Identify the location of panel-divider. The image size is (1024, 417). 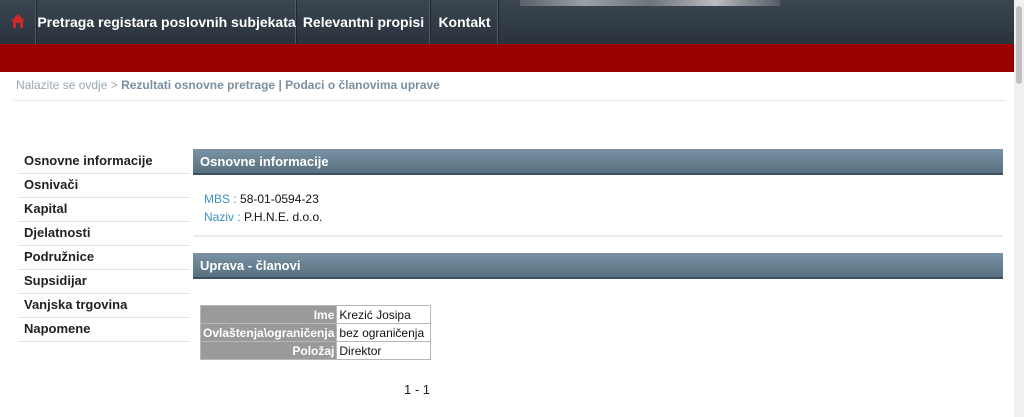
(598, 236).